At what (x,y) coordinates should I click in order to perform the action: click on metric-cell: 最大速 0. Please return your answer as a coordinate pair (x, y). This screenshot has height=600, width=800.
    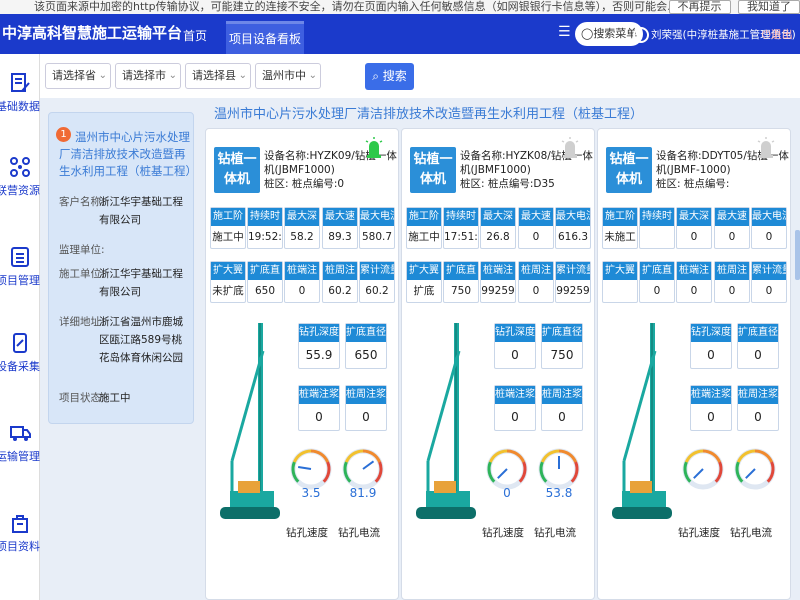
    Looking at the image, I should click on (536, 228).